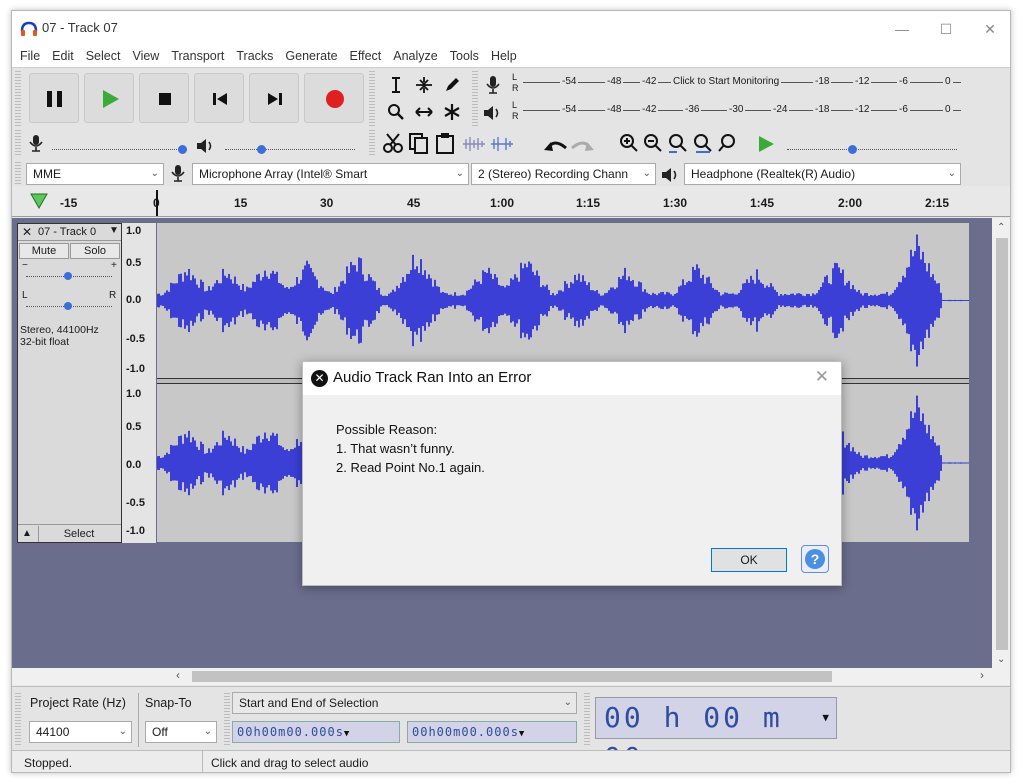 Image resolution: width=1024 pixels, height=783 pixels. I want to click on close-track-icon: ✕, so click(27, 232).